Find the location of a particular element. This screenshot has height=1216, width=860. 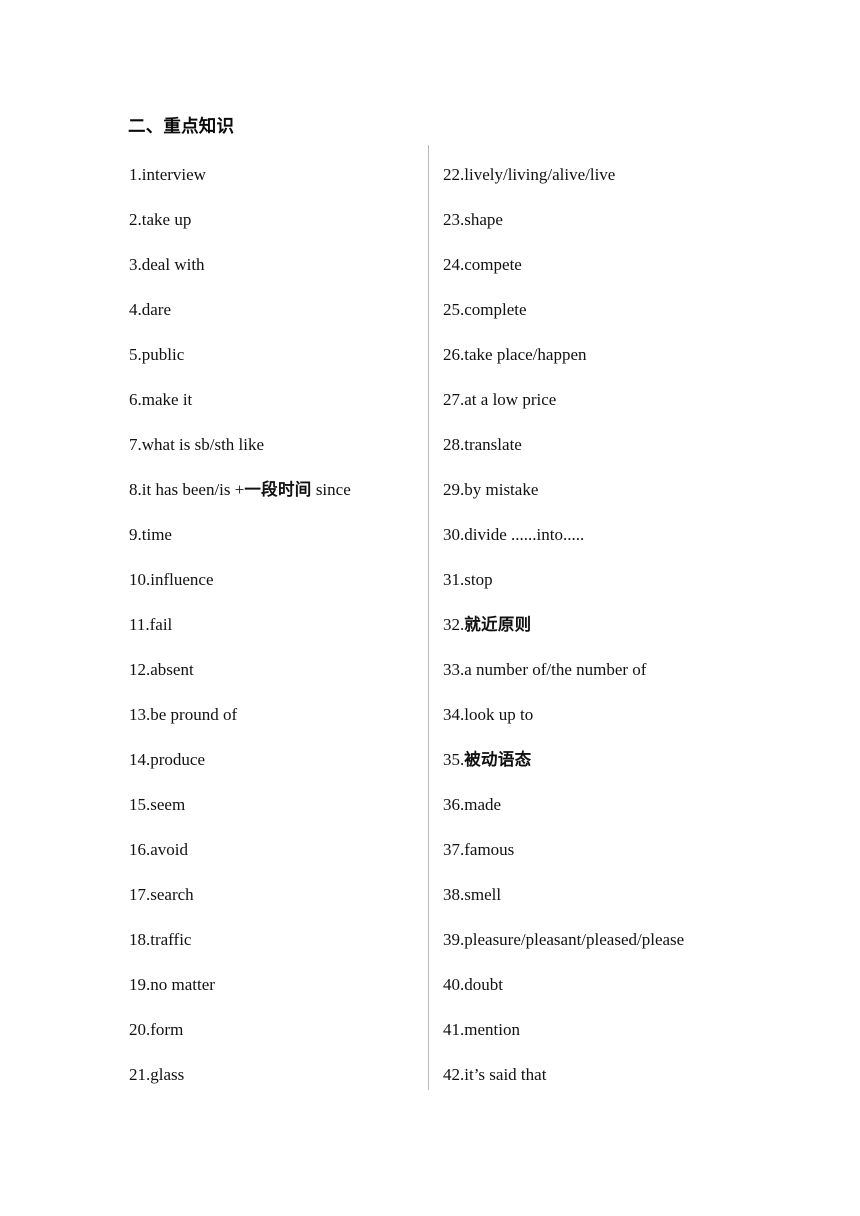

list-item-text: be pround of is located at coordinates (194, 714).